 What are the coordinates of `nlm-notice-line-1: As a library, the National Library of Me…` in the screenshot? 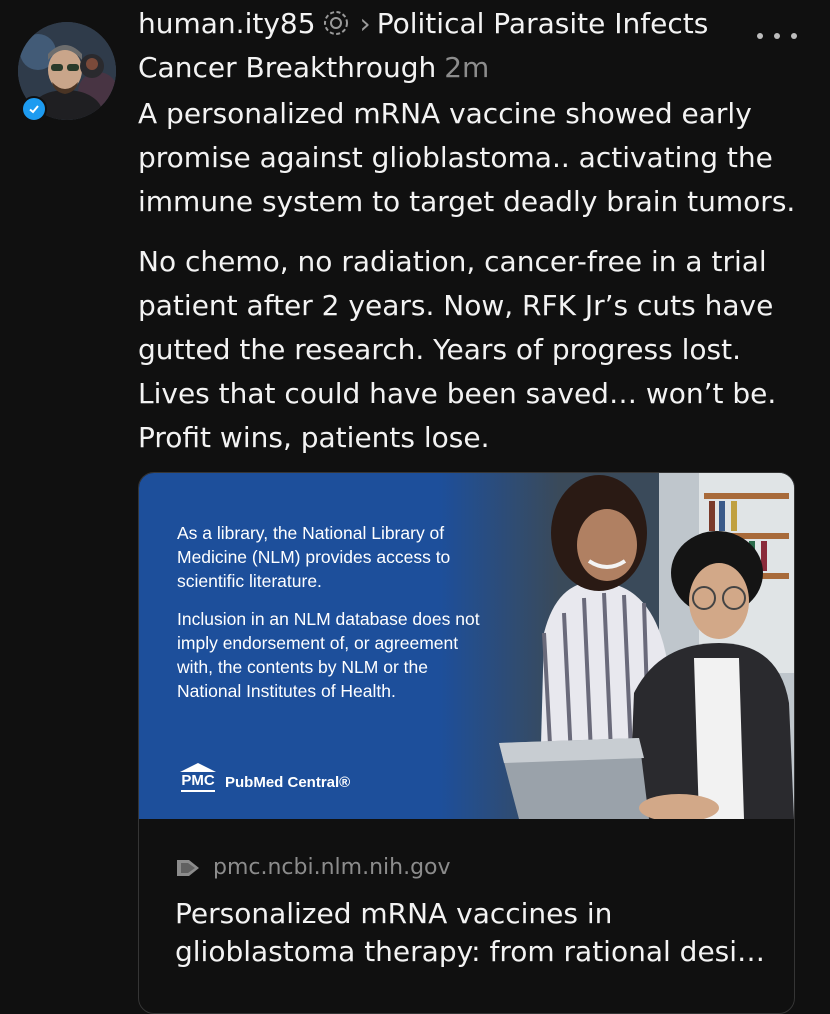 It's located at (314, 557).